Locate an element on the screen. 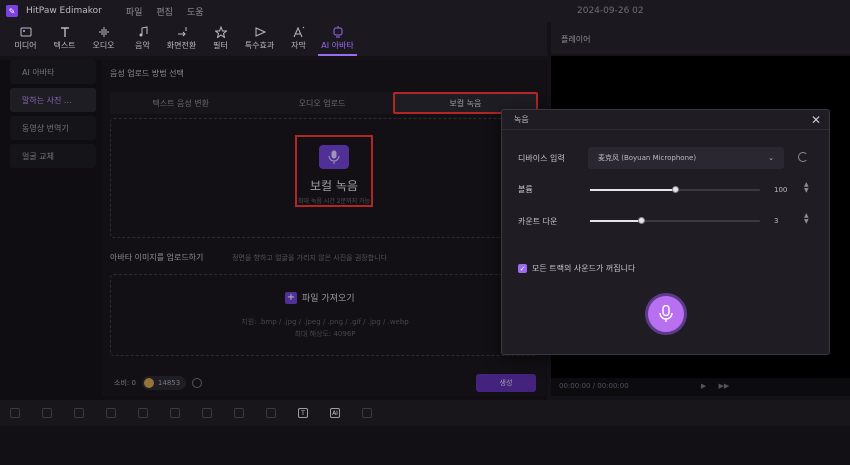 This screenshot has width=850, height=465. app-logo-icon: ✎ is located at coordinates (12, 11).